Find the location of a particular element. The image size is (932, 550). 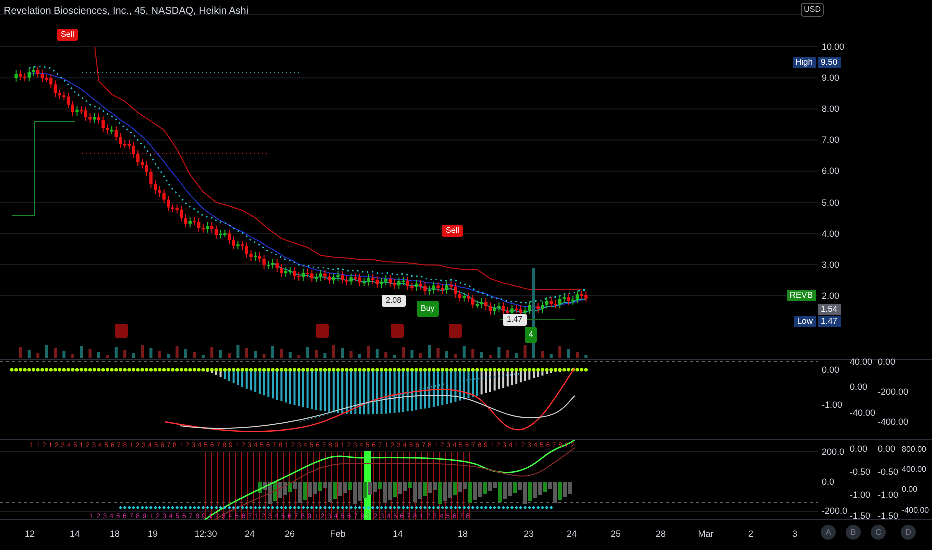

chart-title: Revelation Biosciences, Inc., 45, NASDAQ, Heikin Ashi is located at coordinates (126, 12).